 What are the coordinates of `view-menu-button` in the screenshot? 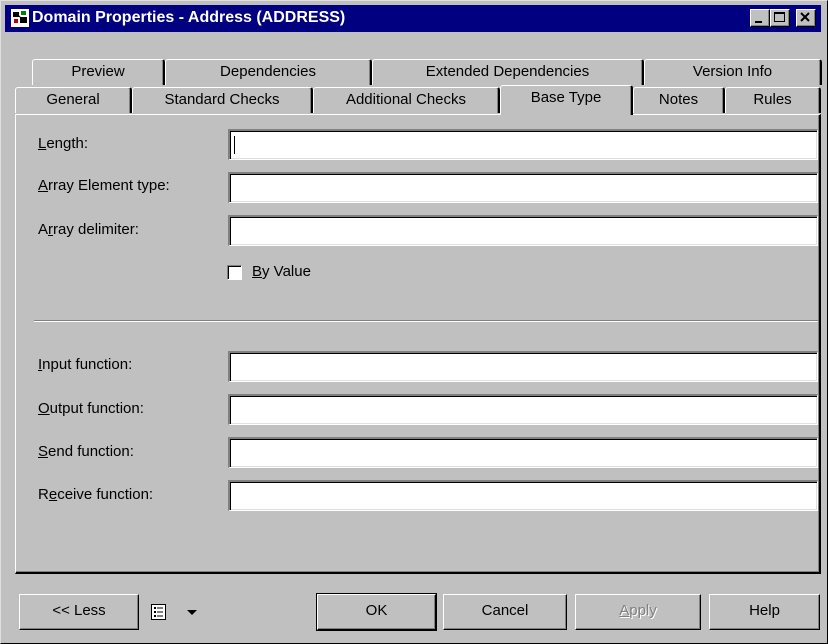 It's located at (176, 612).